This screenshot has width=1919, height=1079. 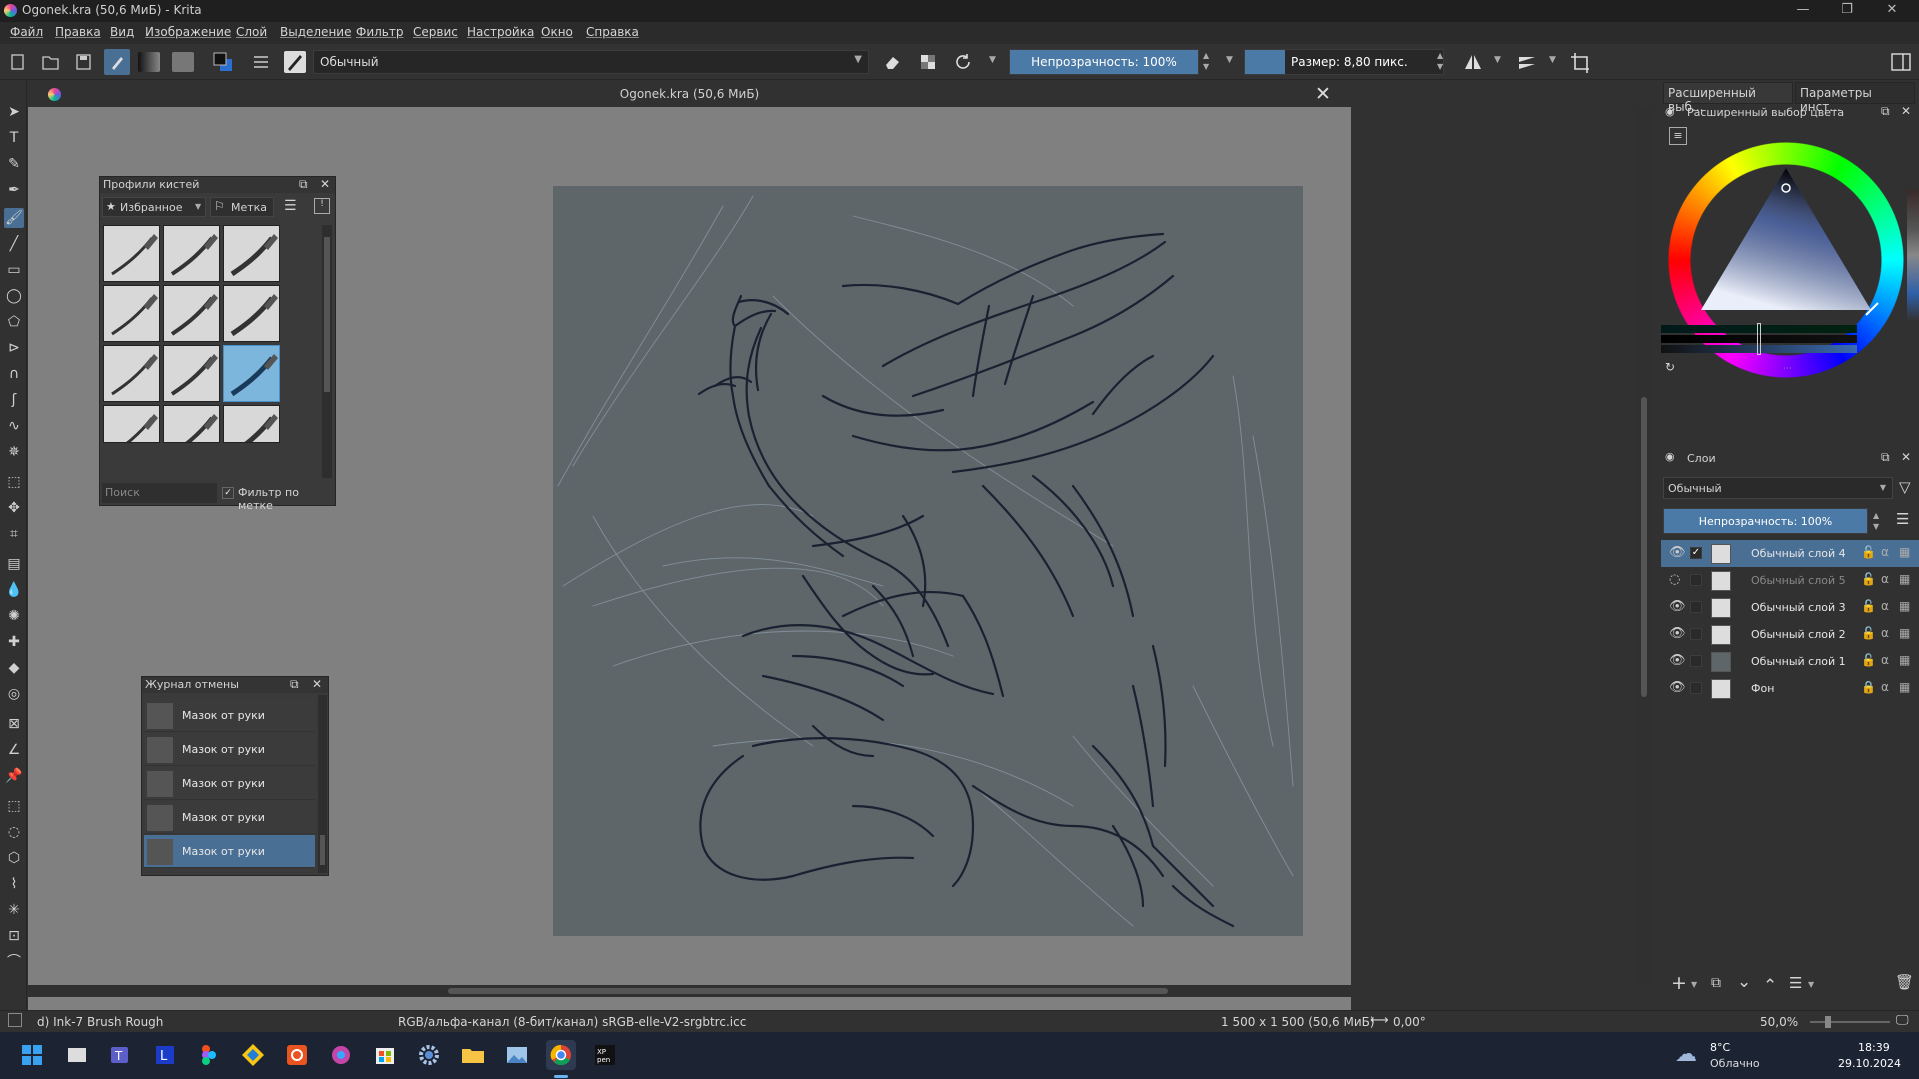 I want to click on file-explorer-icon, so click(x=473, y=1055).